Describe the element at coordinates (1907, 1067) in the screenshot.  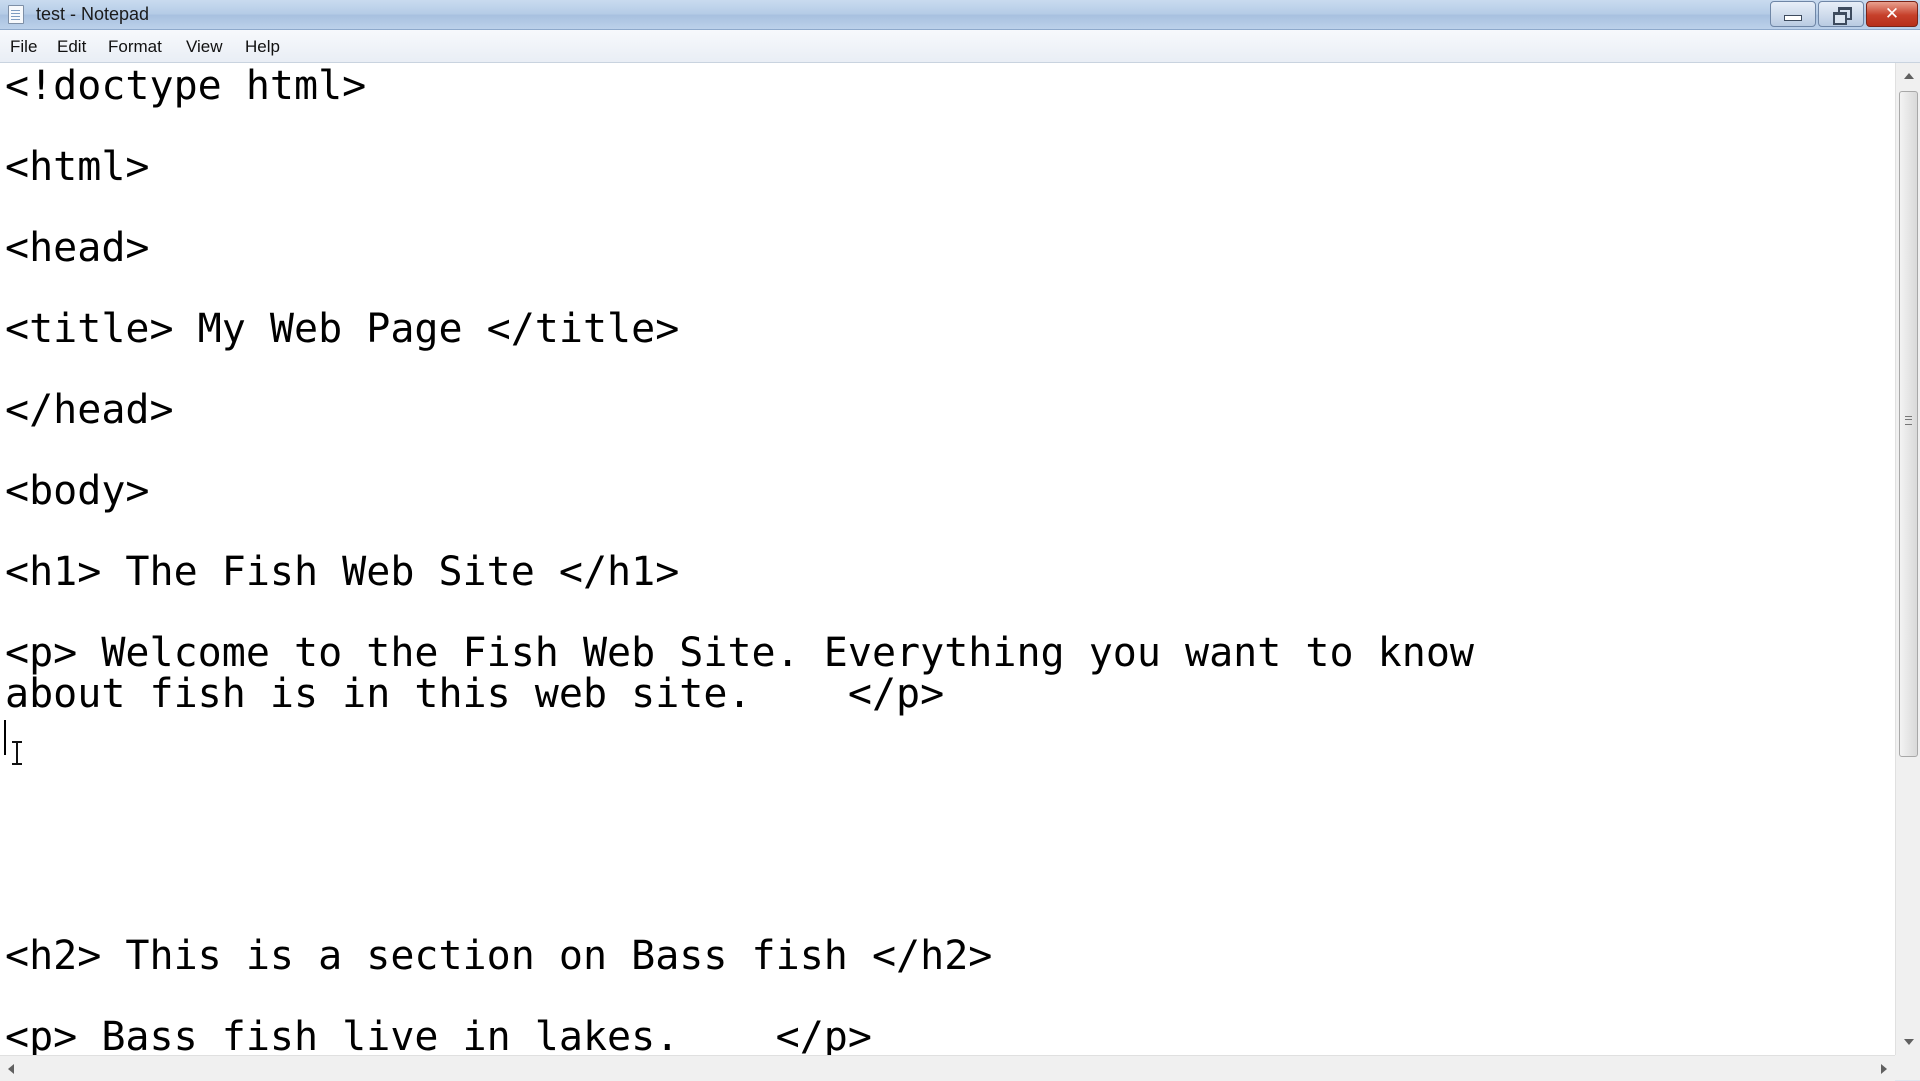
I see `scrollbar-corner` at that location.